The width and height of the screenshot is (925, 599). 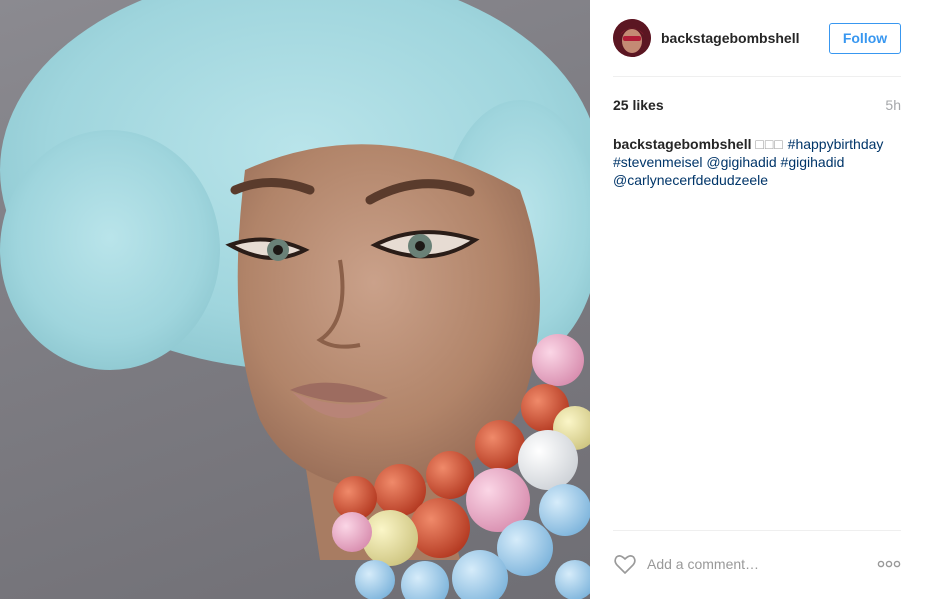 I want to click on caption-username: backstagebombshell, so click(x=682, y=144).